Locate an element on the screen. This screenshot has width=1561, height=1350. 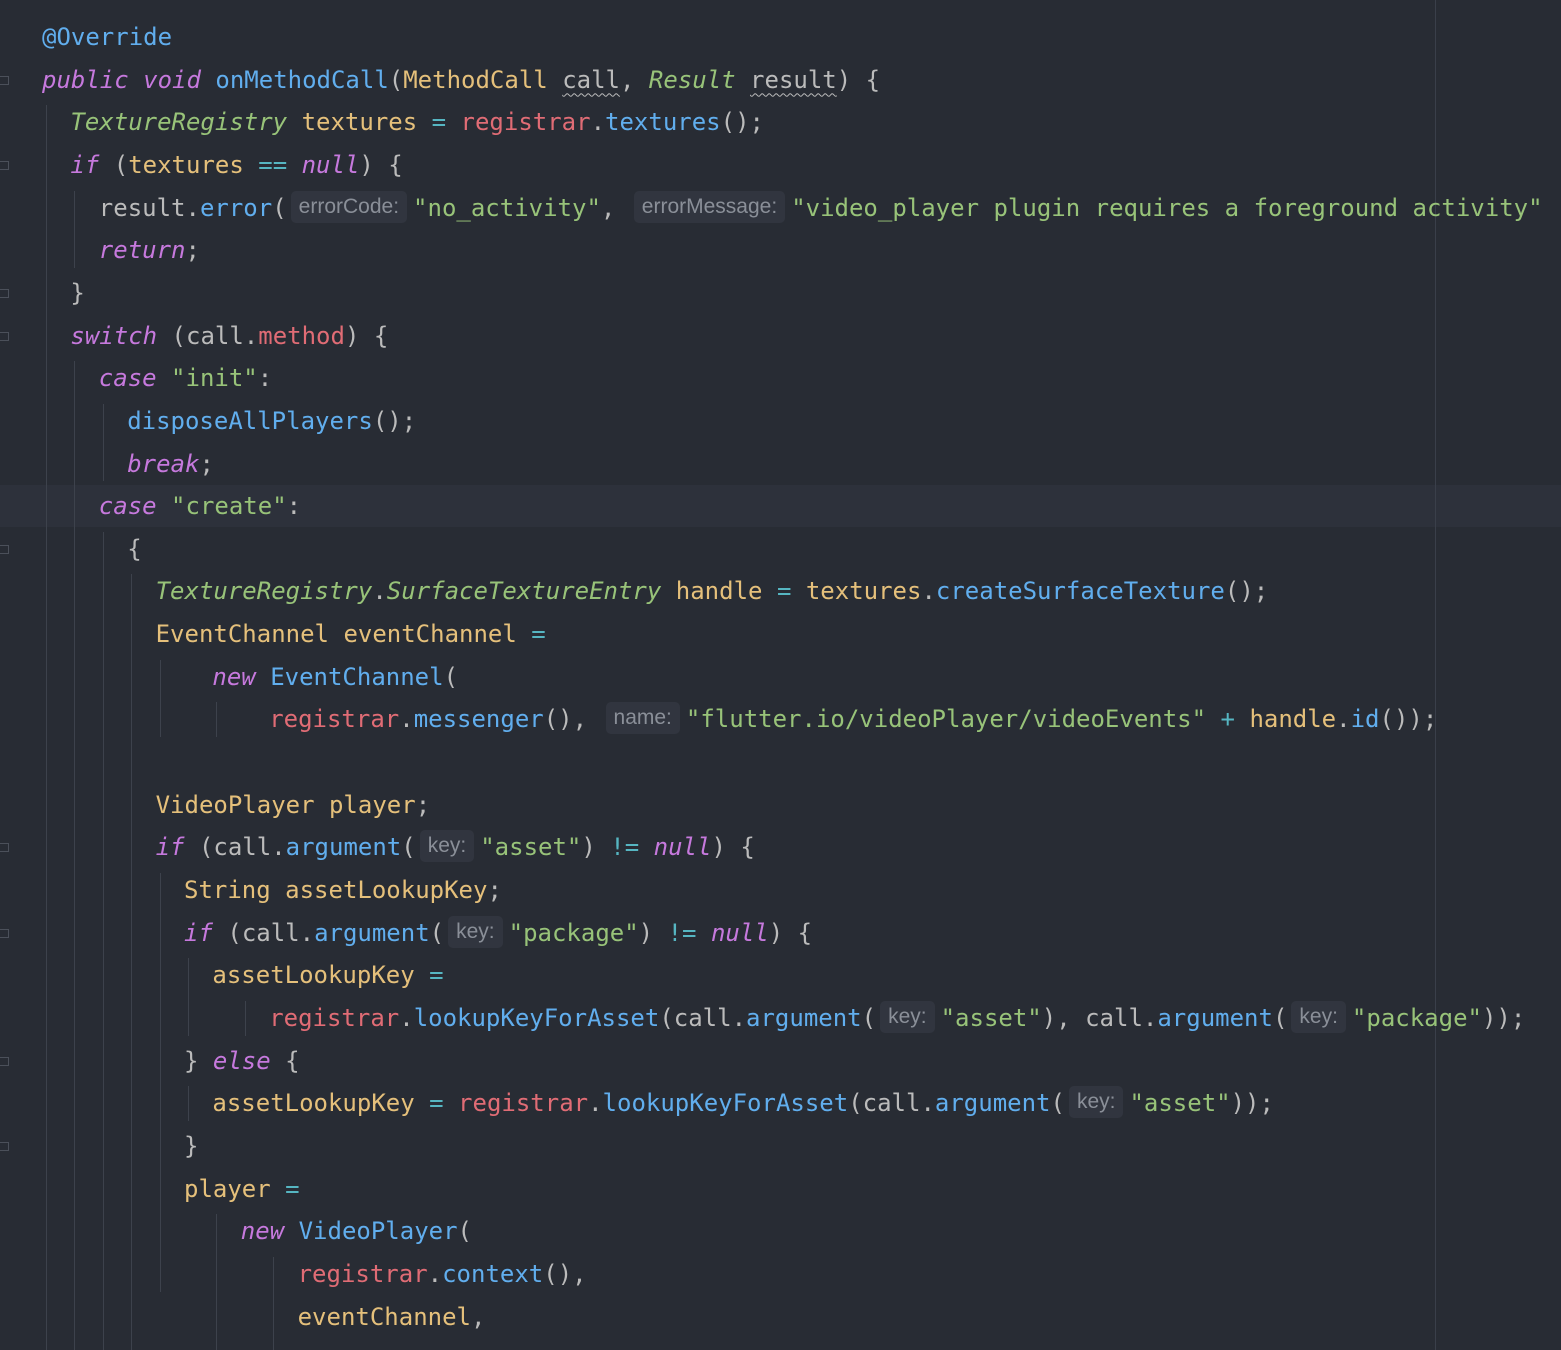
code-line: if (textures == null) { is located at coordinates (236, 165).